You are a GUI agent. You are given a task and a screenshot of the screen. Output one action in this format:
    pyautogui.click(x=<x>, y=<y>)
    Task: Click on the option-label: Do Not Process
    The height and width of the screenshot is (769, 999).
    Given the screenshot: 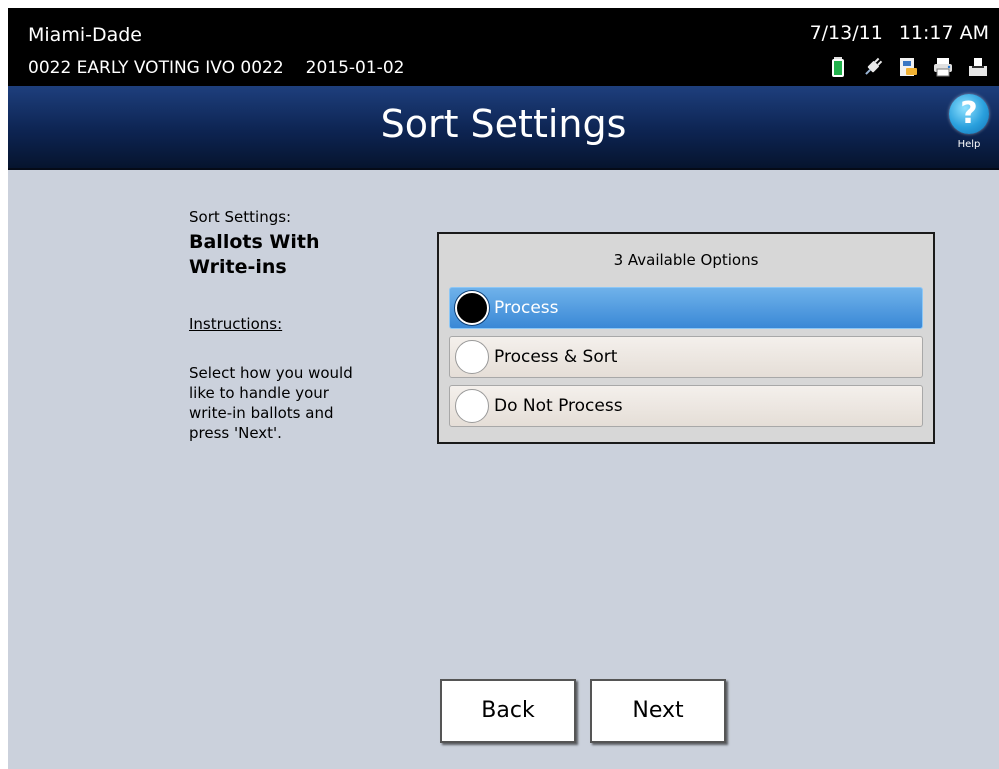 What is the action you would take?
    pyautogui.click(x=558, y=406)
    